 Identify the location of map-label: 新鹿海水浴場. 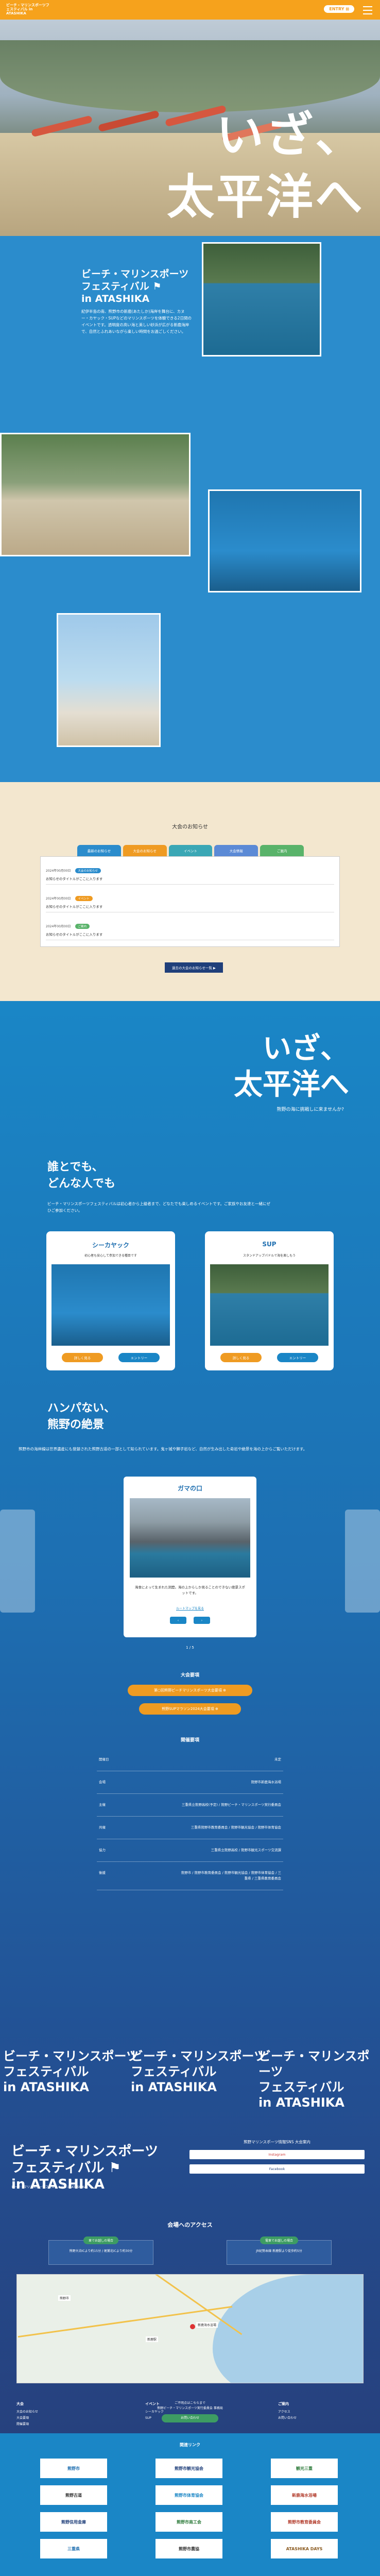
(207, 2325).